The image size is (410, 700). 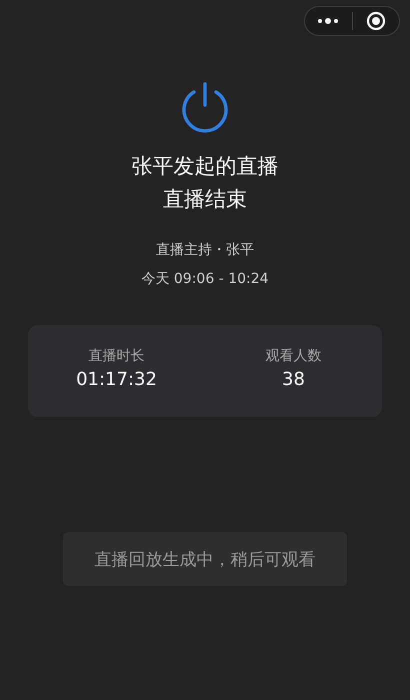 I want to click on target-icon, so click(x=376, y=21).